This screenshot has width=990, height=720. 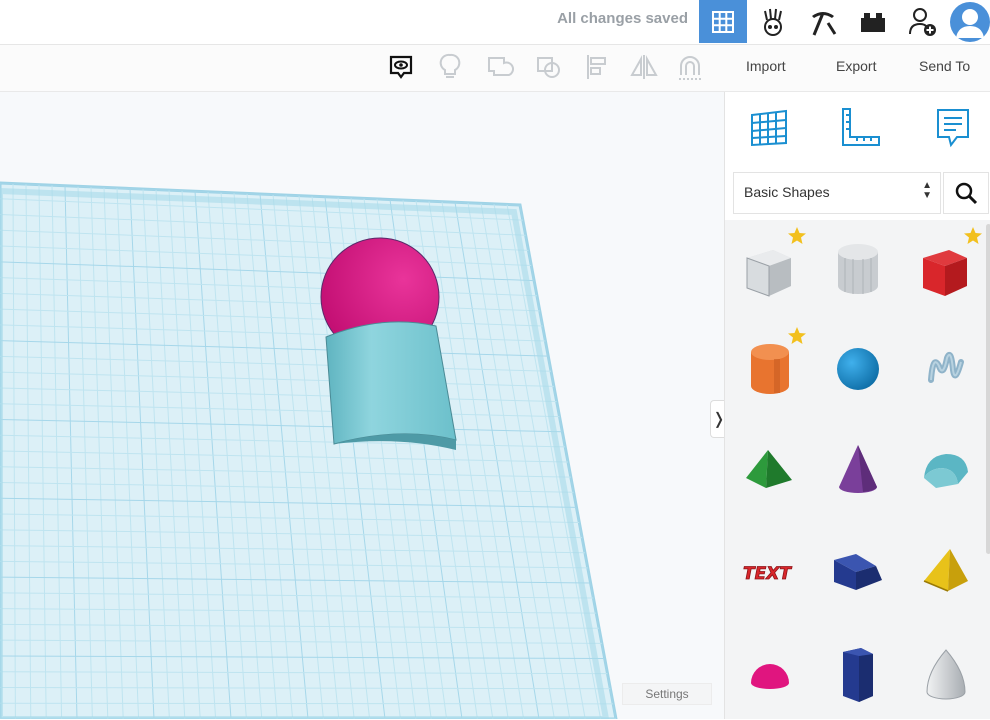 I want to click on mirror-tool, so click(x=644, y=67).